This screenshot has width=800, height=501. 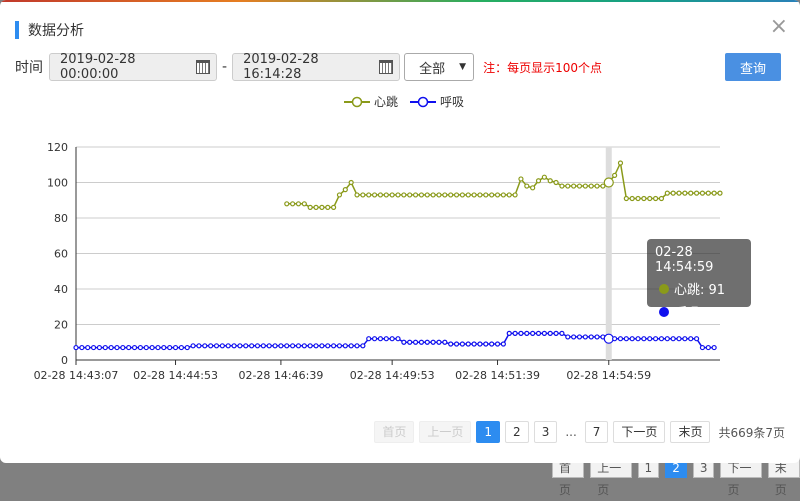 I want to click on heartbeat-dot-icon, so click(x=664, y=288).